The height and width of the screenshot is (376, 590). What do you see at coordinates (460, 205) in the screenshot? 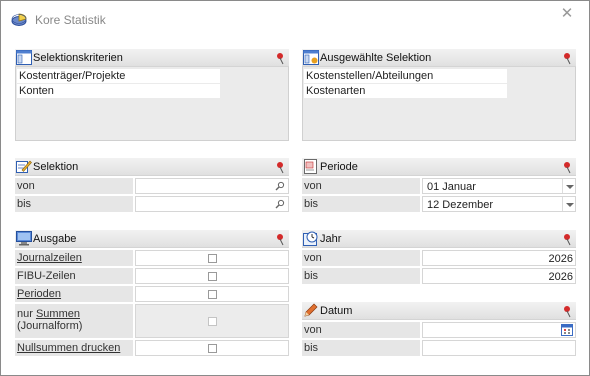
I see `field-value: 12 Dezember` at bounding box center [460, 205].